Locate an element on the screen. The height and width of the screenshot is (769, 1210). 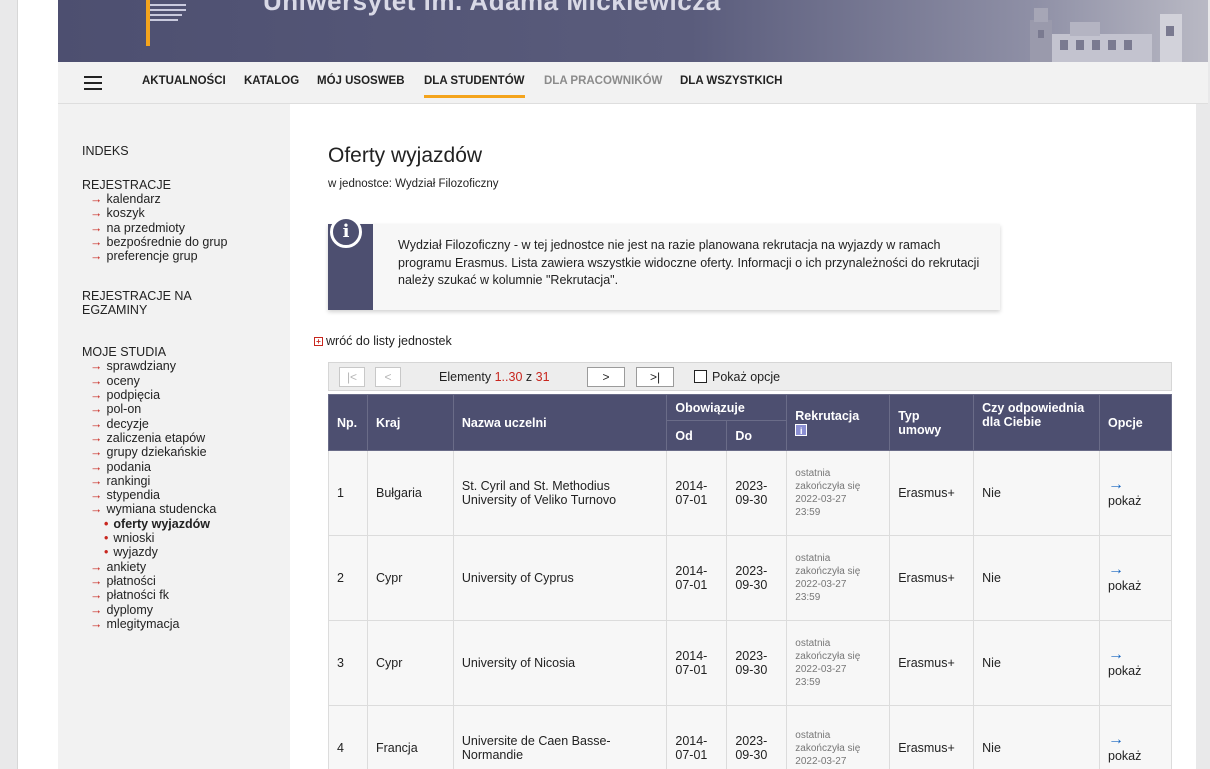
nav-dla-wszystkich: DLA WSZYSTKICH is located at coordinates (731, 81).